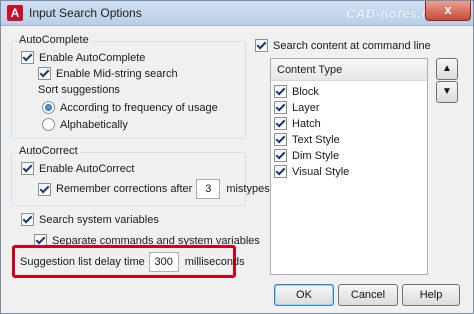  Describe the element at coordinates (54, 40) in the screenshot. I see `autocomplete-group-label: AutoComplete` at that location.